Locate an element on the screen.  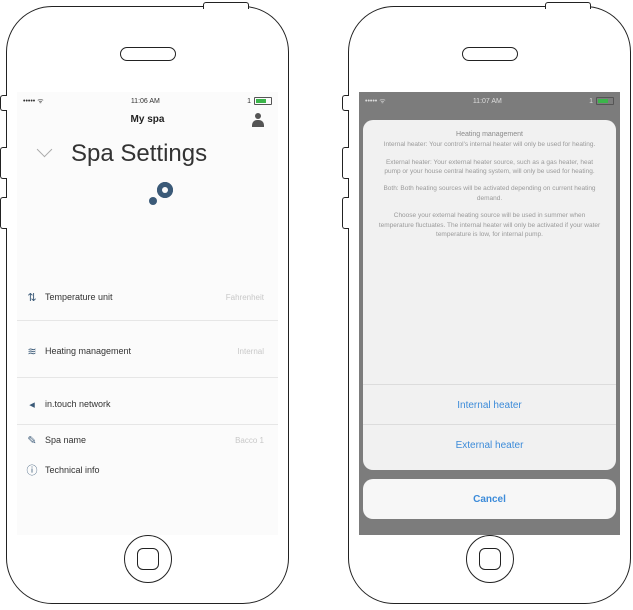
menu-item-temperature-unit: ⇅ Temperature unit Fahrenheit is located at coordinates (147, 297).